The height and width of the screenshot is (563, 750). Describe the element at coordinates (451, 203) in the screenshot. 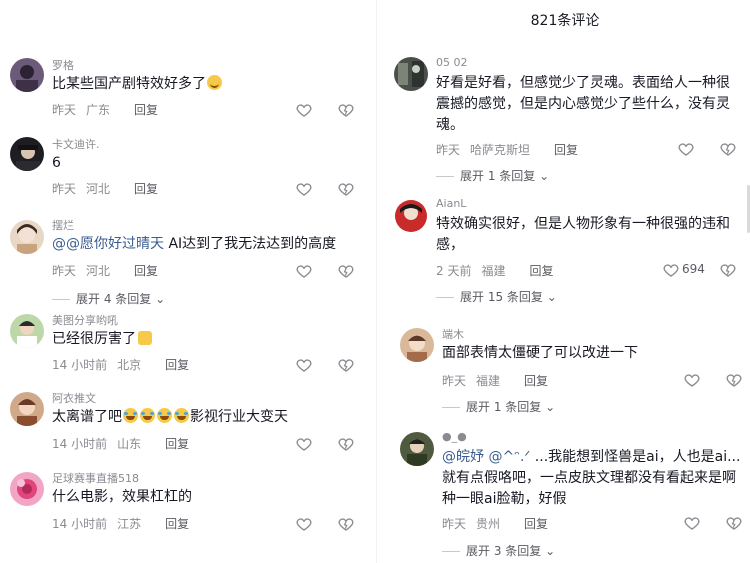

I see `username: AianL` at that location.